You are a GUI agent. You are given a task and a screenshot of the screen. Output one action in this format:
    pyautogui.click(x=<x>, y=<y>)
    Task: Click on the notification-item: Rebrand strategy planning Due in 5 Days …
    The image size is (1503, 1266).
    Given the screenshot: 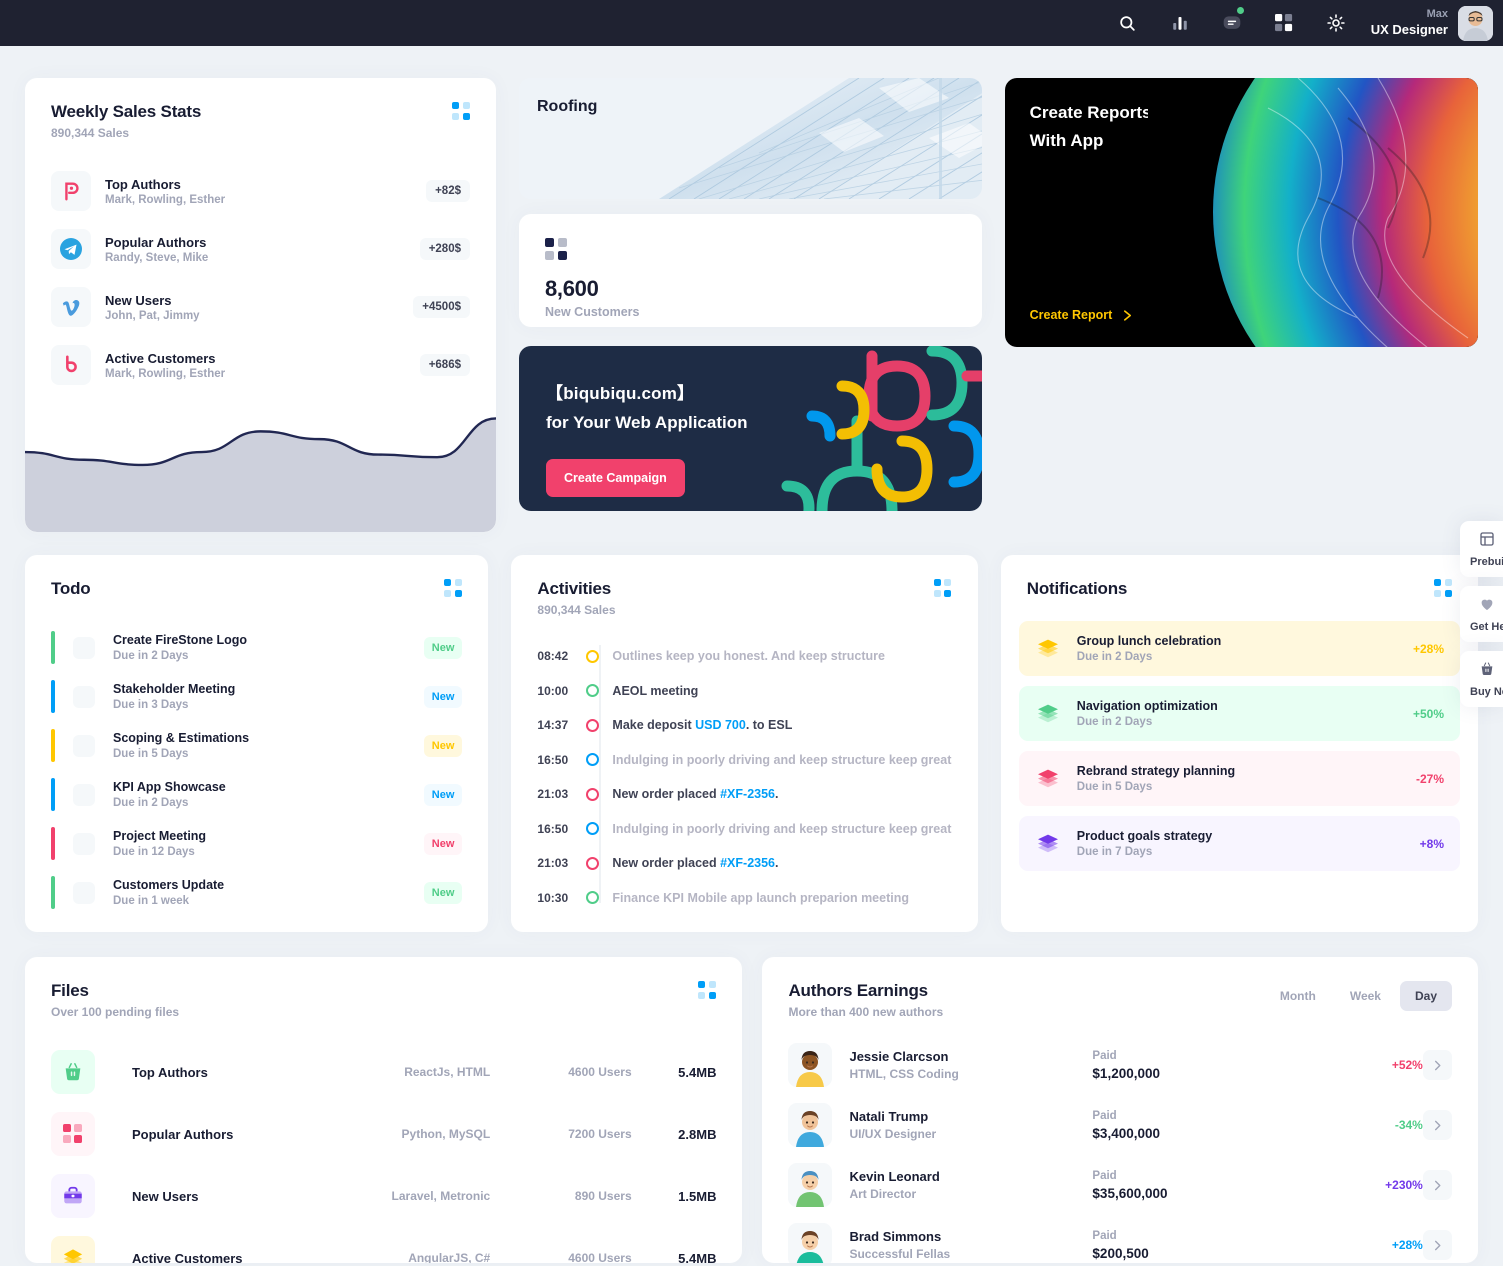 What is the action you would take?
    pyautogui.click(x=1239, y=778)
    